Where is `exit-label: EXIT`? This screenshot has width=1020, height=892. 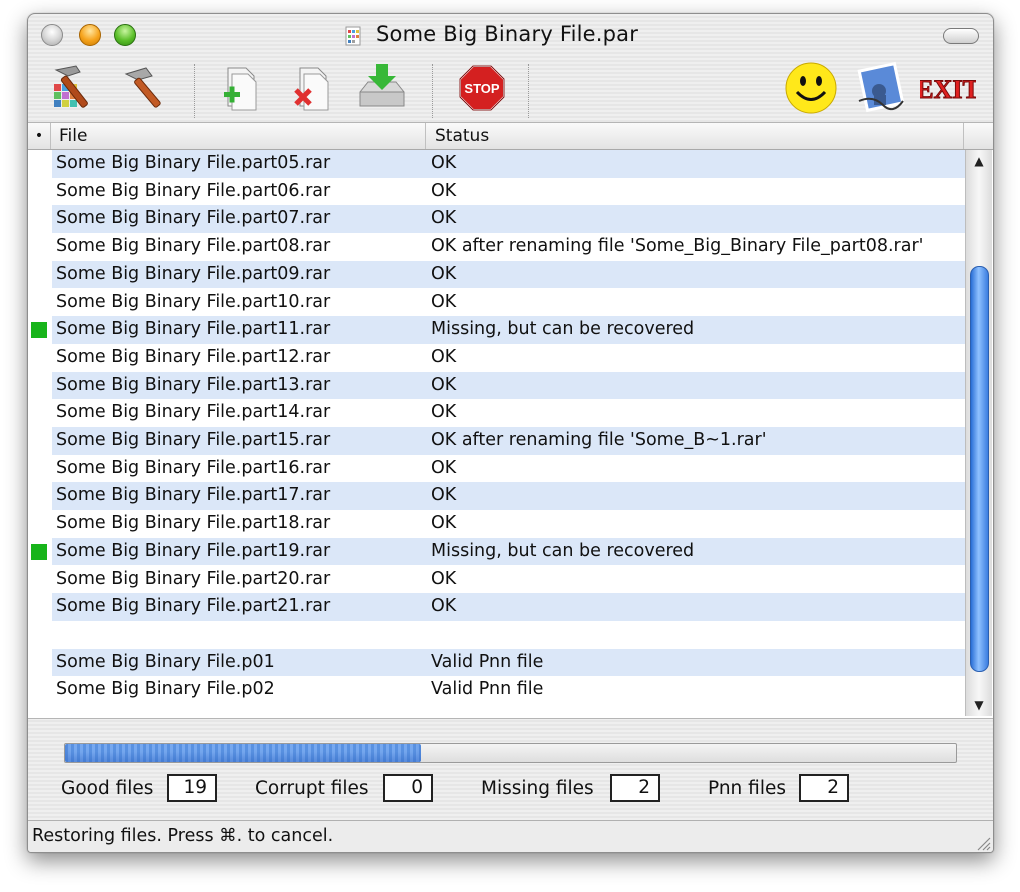
exit-label: EXIT is located at coordinates (948, 89).